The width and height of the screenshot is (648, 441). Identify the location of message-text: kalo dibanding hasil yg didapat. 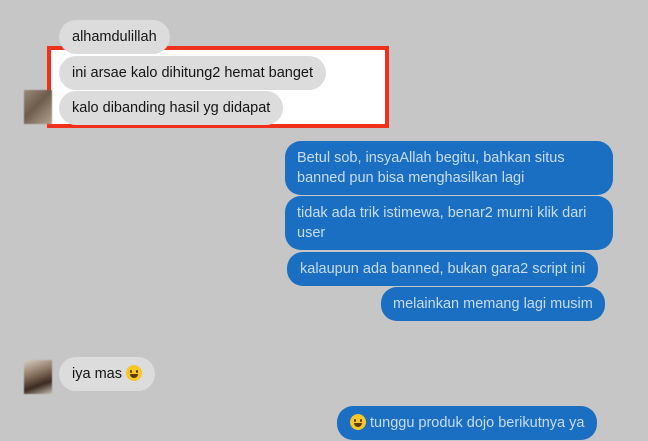
(171, 108).